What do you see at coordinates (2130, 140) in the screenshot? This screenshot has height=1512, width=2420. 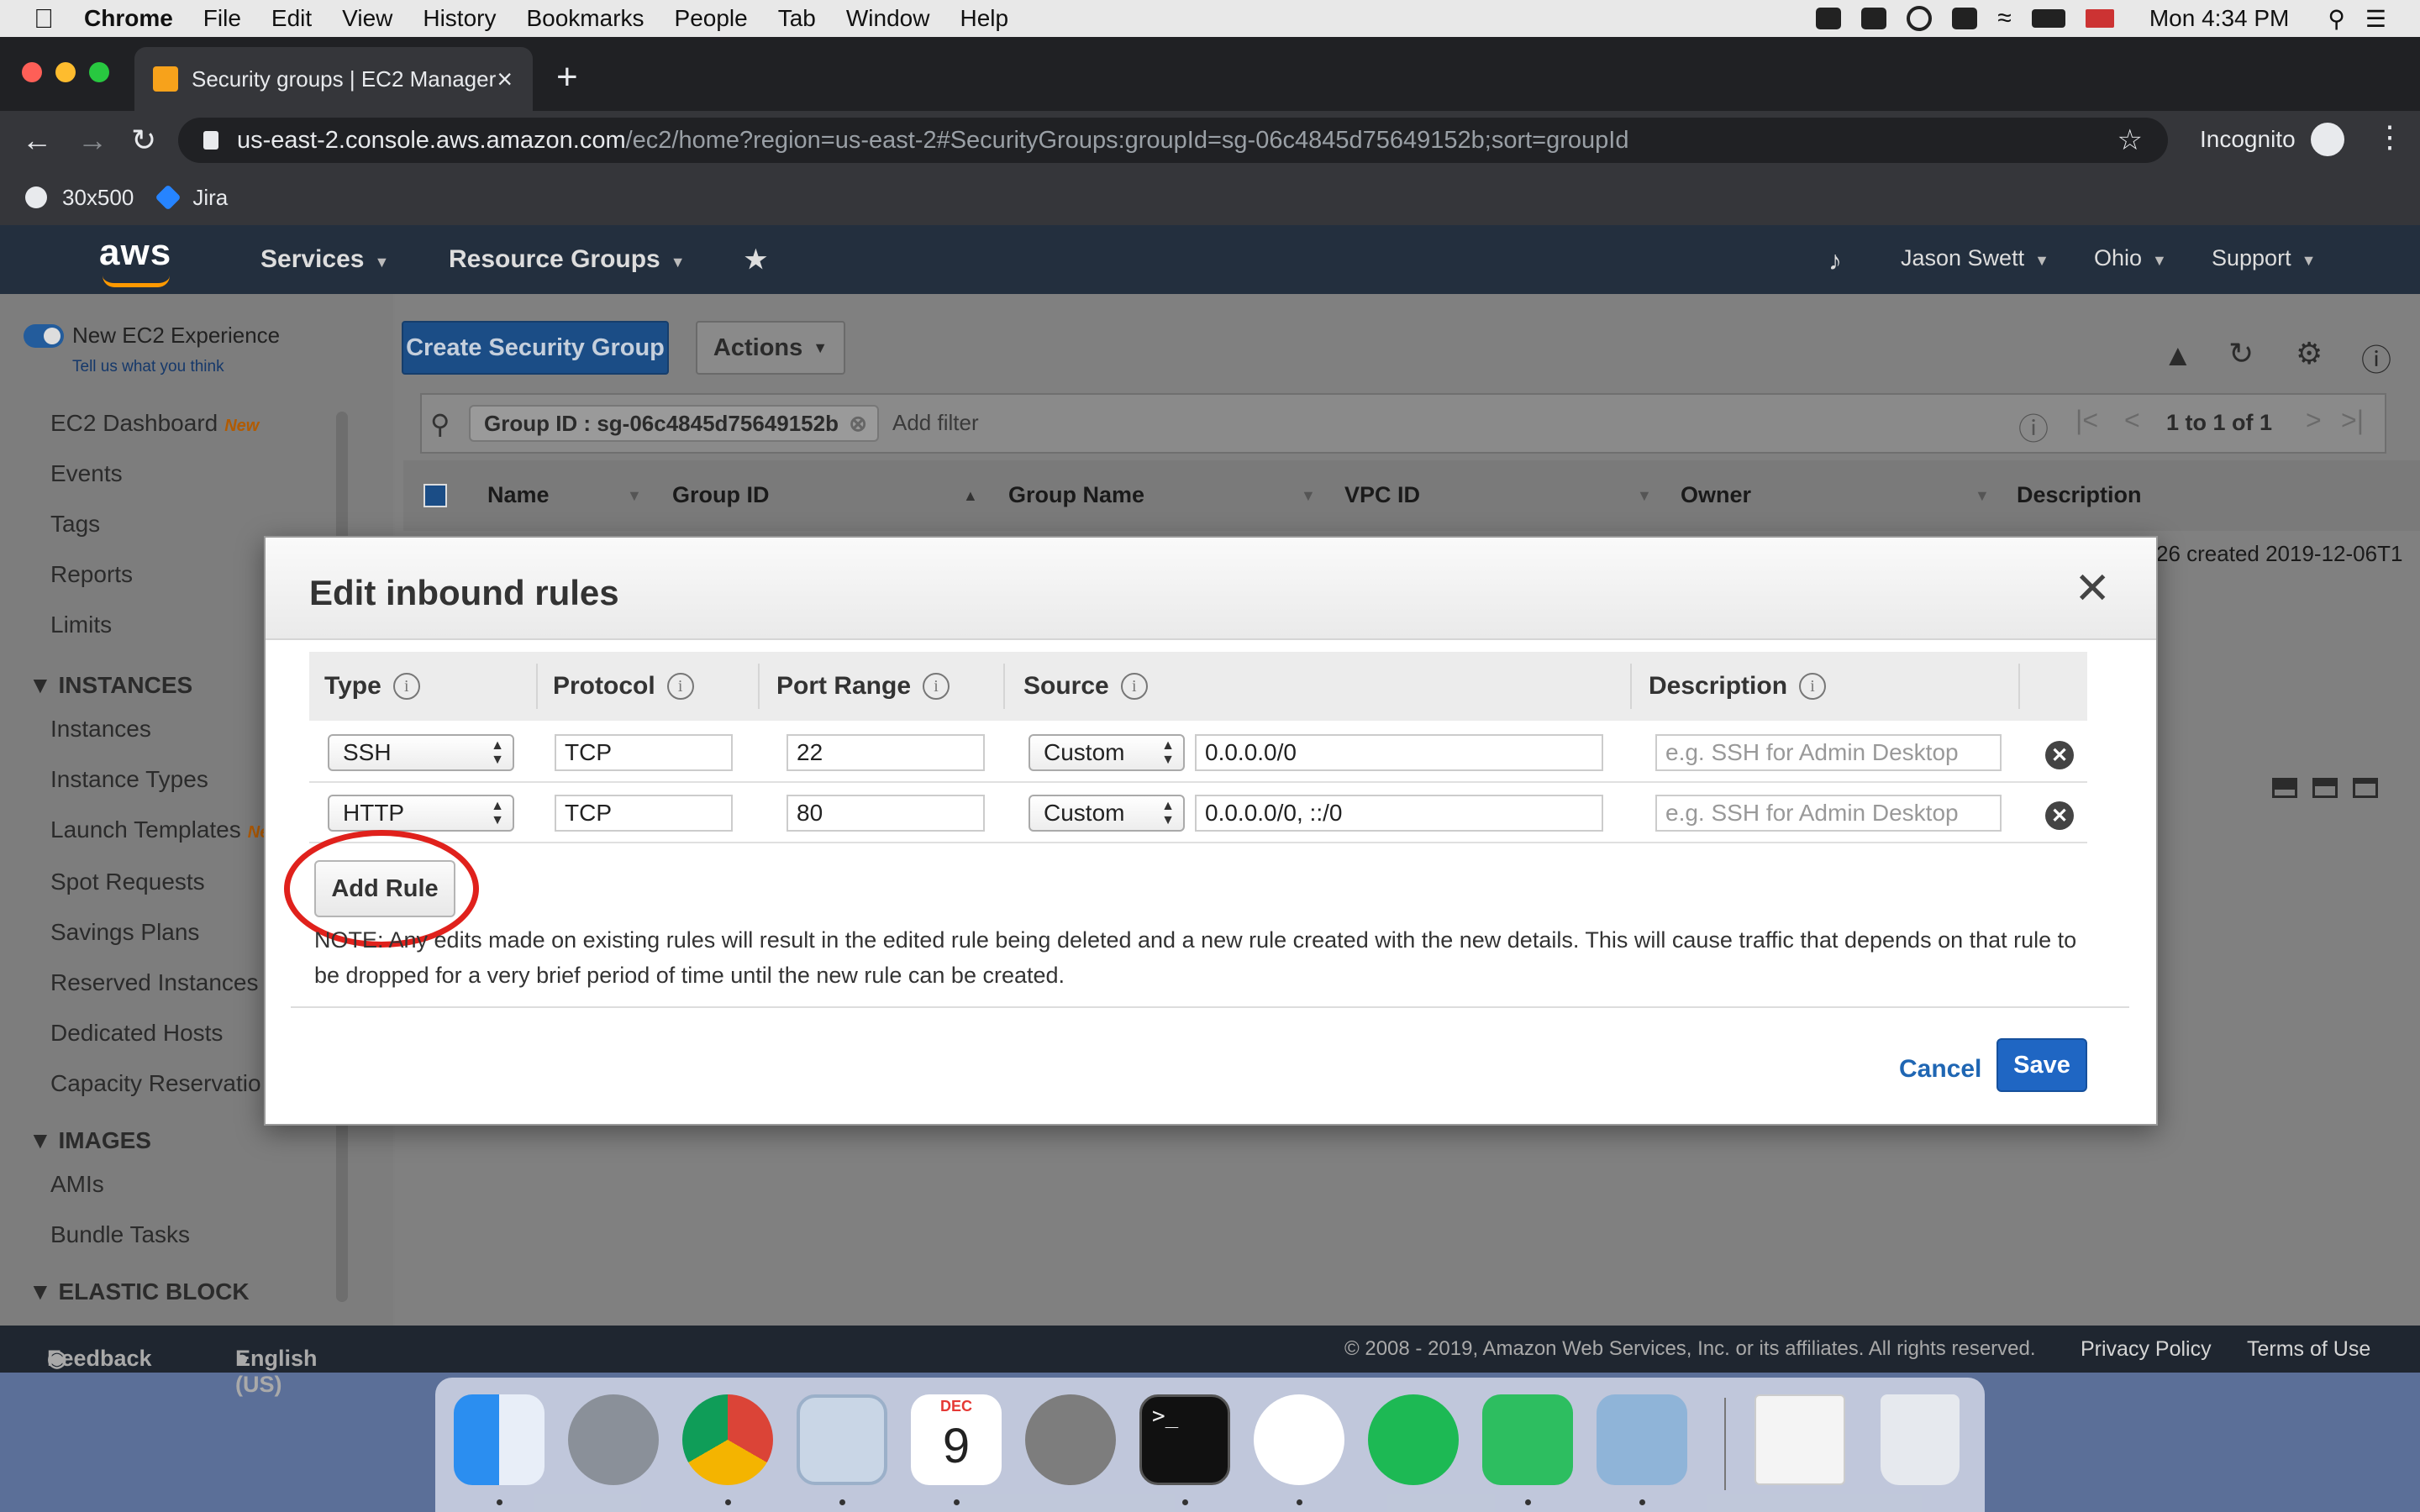 I see `bookmark-star-icon: ☆` at bounding box center [2130, 140].